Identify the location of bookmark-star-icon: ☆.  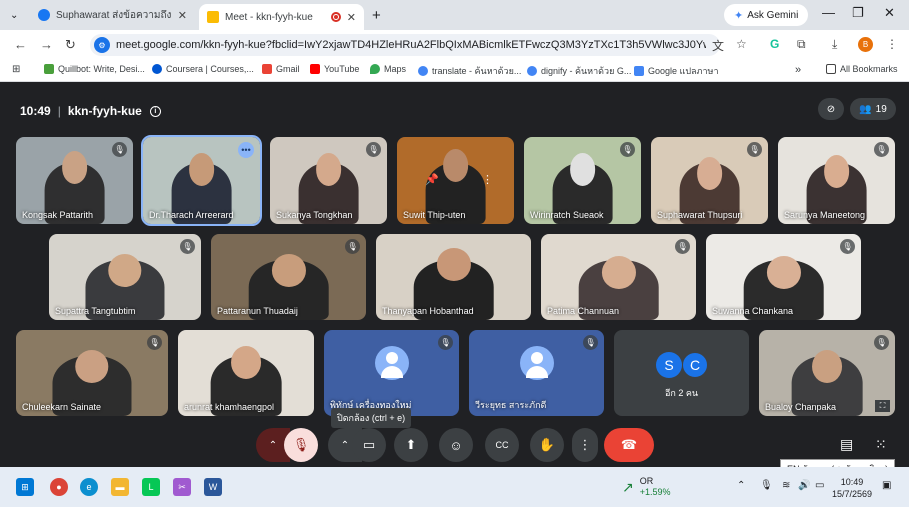
(741, 44).